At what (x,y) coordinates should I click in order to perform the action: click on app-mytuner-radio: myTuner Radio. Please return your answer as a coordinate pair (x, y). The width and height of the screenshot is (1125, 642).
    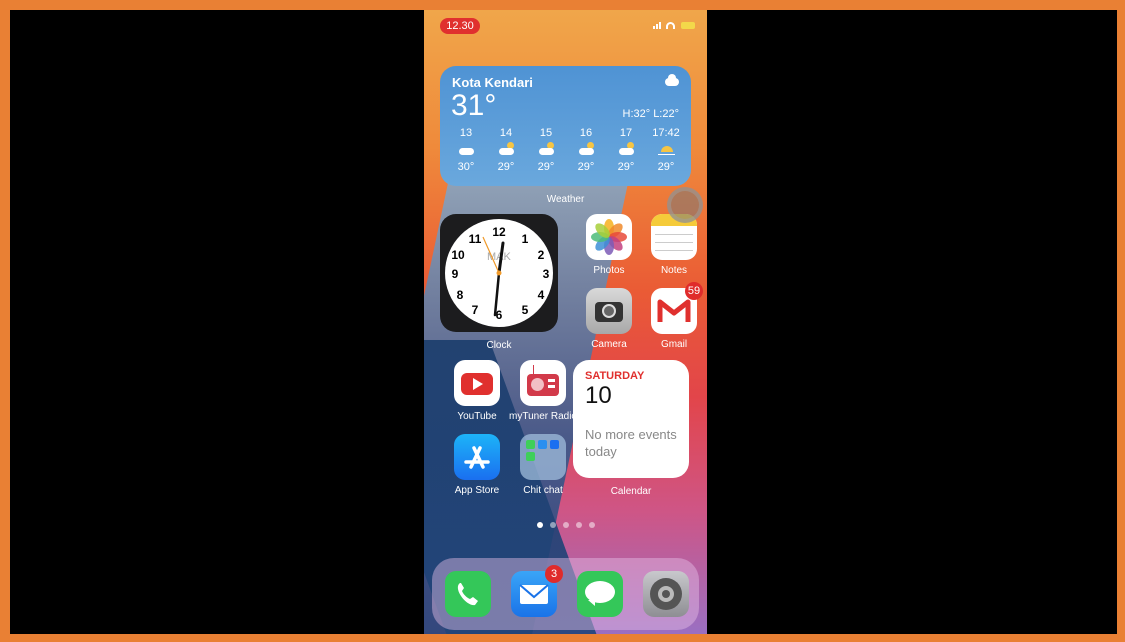
    Looking at the image, I should click on (543, 391).